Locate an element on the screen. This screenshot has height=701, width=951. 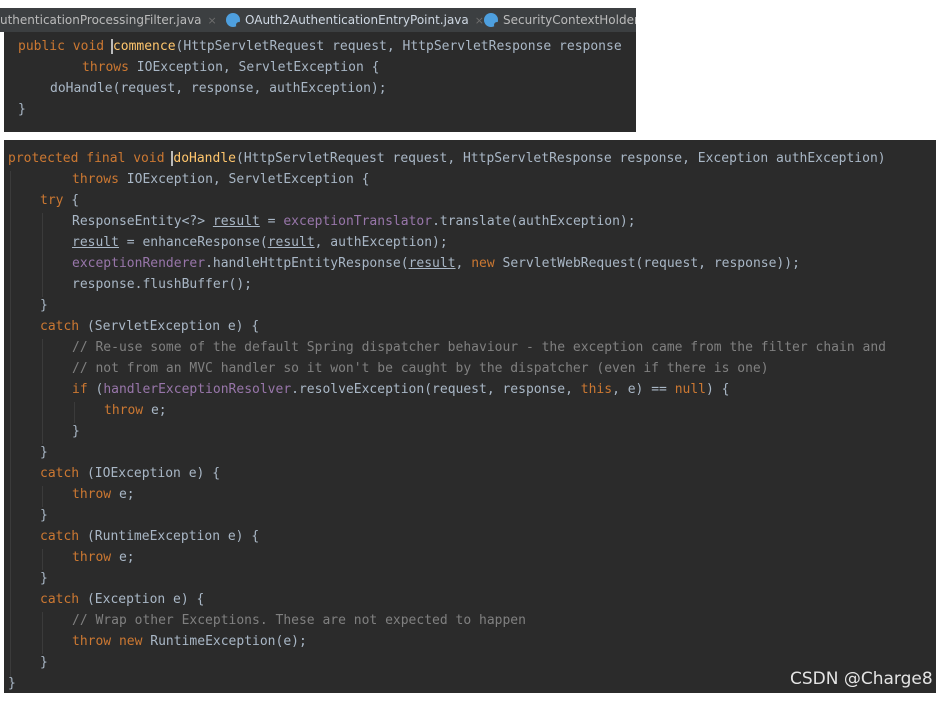
tab-oauth2-authentication-entry-point: OAuth2AuthenticationEntryPoint.java × is located at coordinates (355, 20).